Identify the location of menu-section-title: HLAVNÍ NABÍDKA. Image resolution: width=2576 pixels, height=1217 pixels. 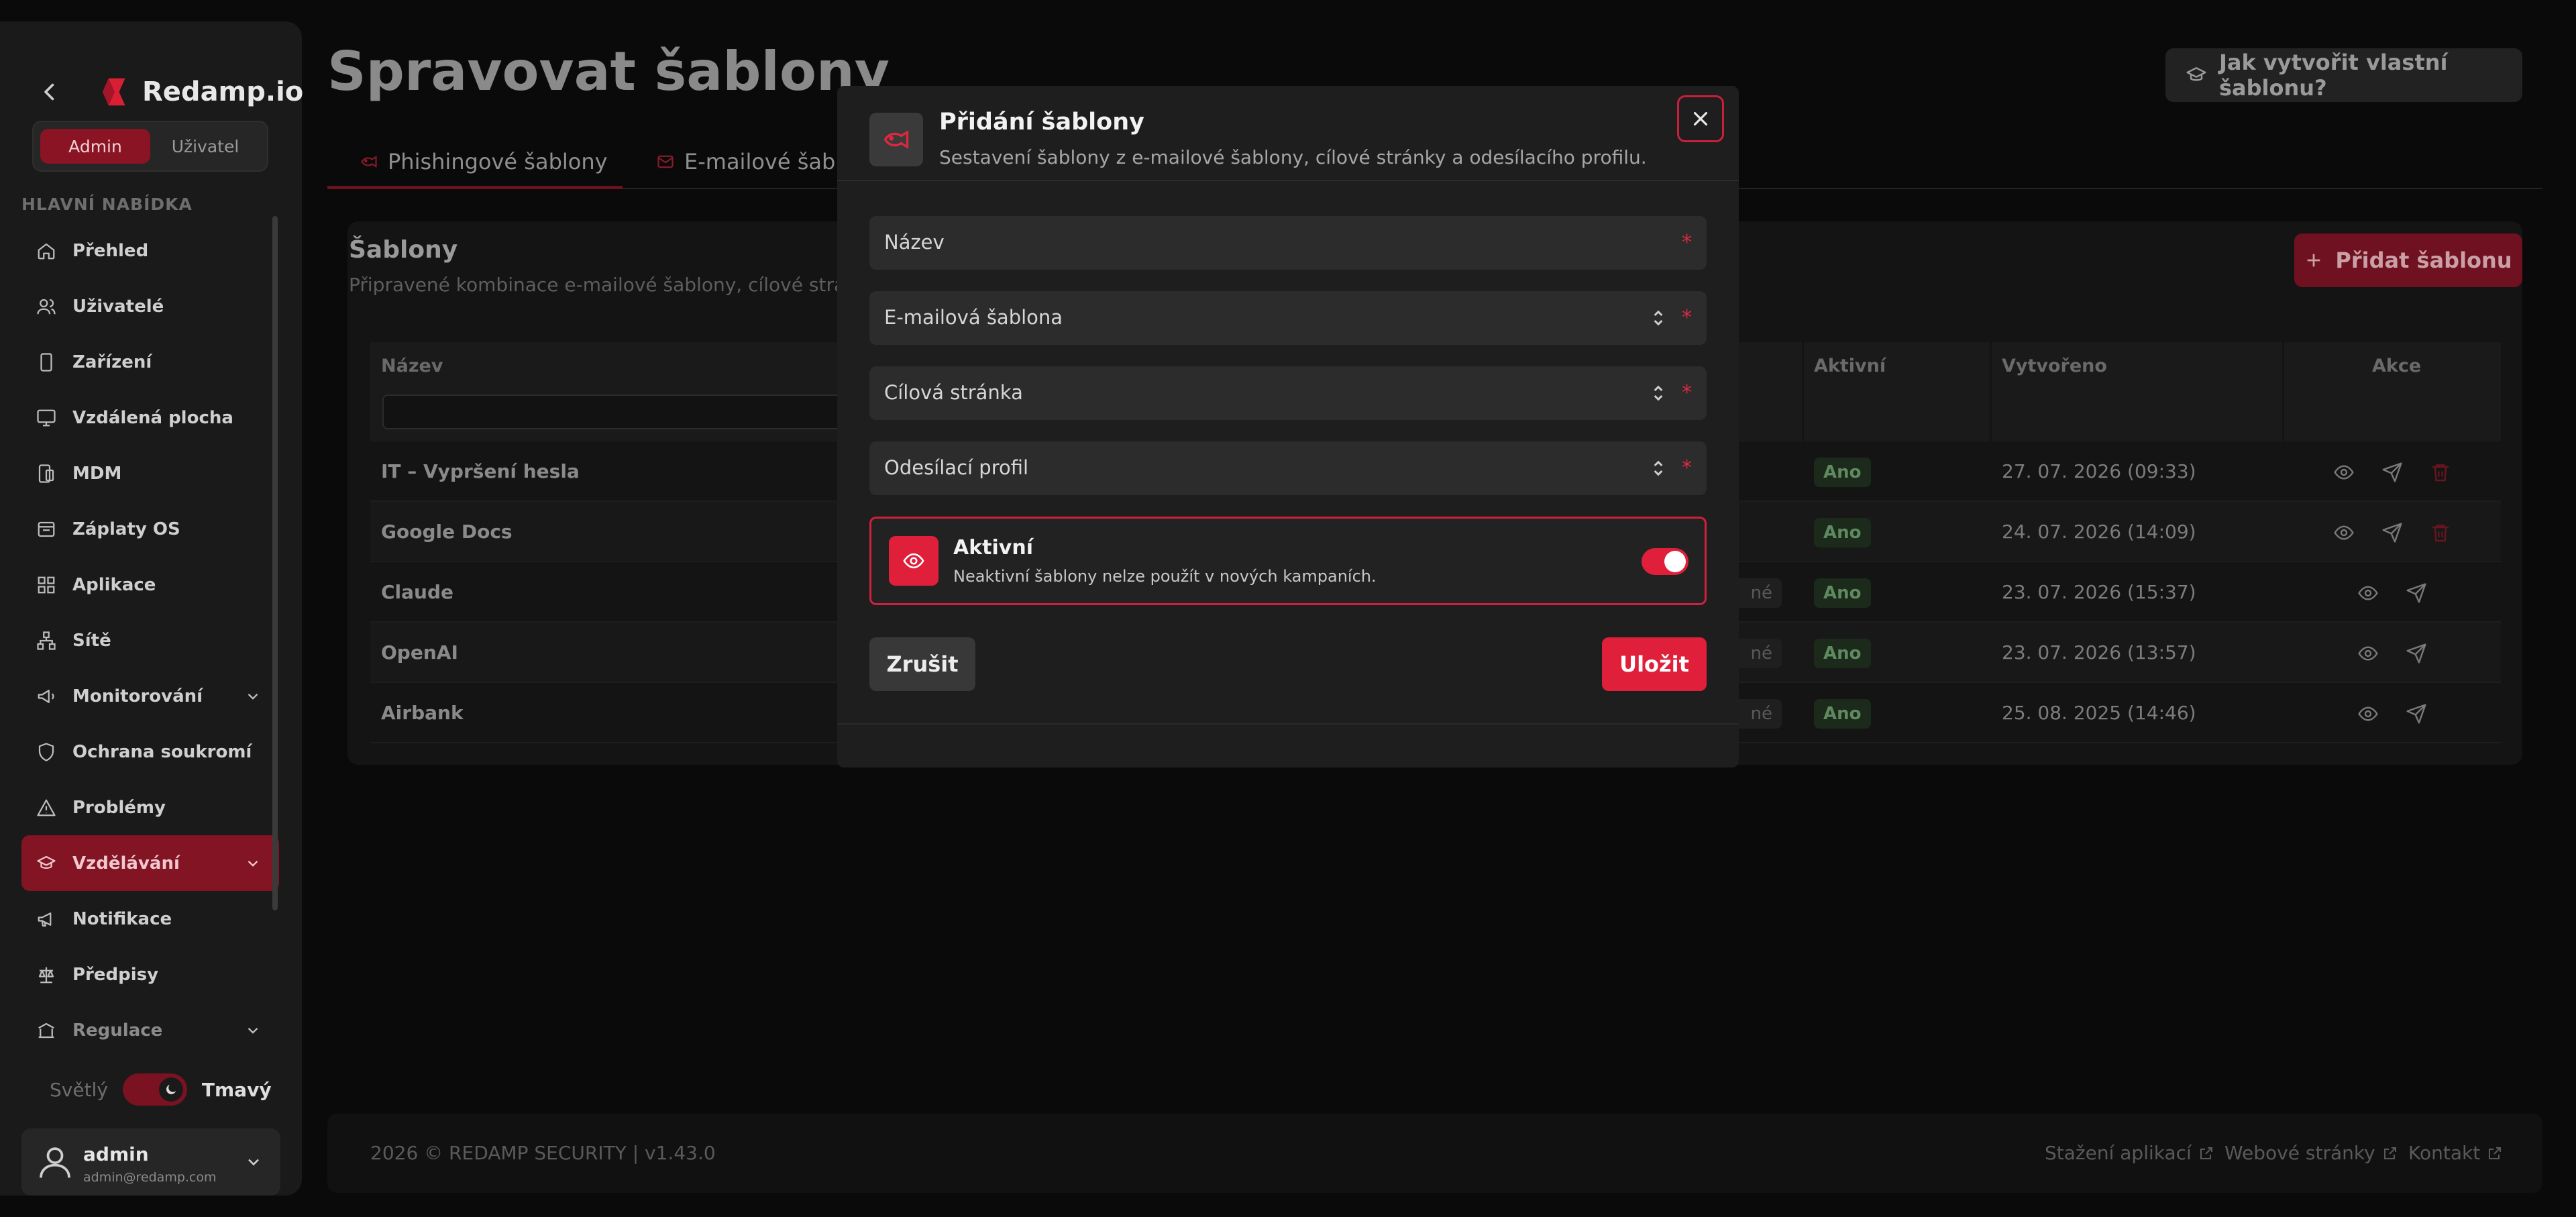
(107, 205).